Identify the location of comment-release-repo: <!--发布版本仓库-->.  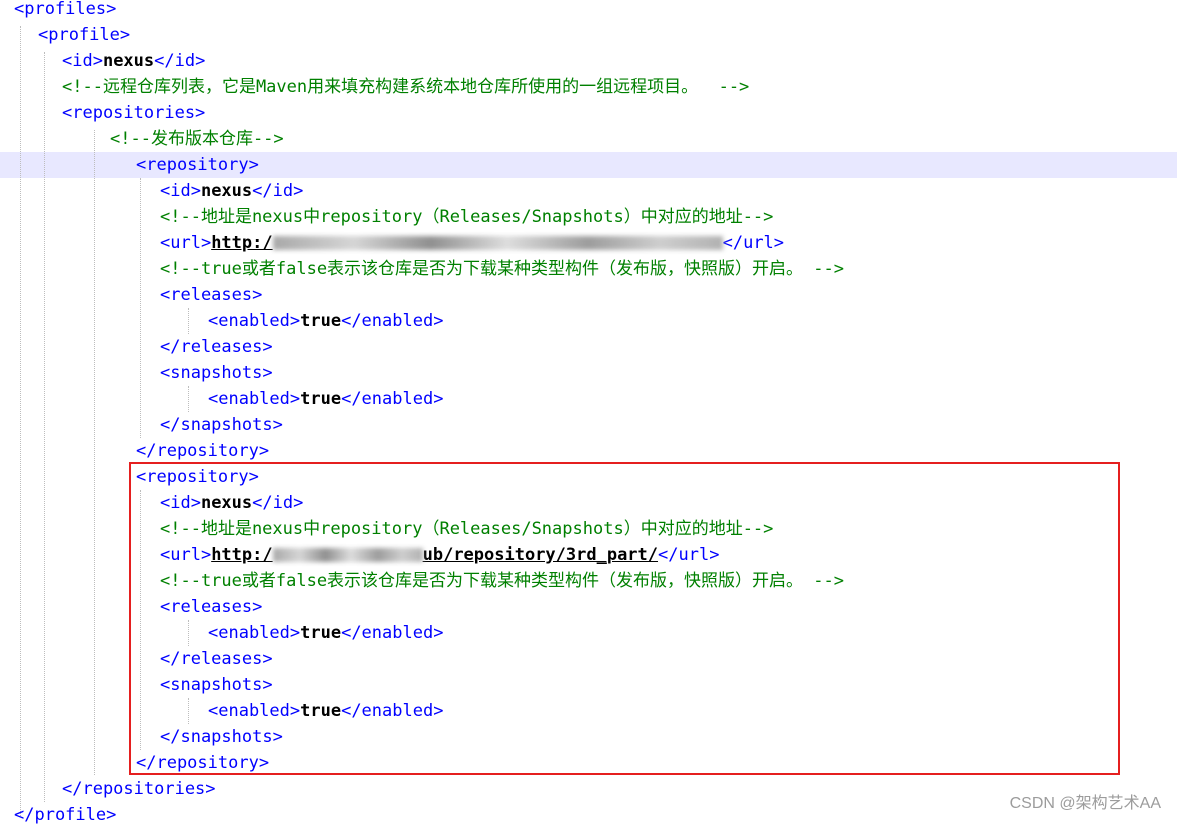
(197, 139).